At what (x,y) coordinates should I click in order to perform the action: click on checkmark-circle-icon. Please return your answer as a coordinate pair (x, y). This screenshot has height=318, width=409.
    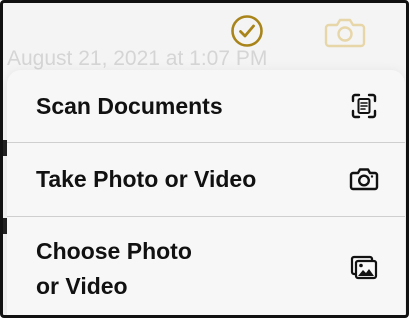
    Looking at the image, I should click on (247, 31).